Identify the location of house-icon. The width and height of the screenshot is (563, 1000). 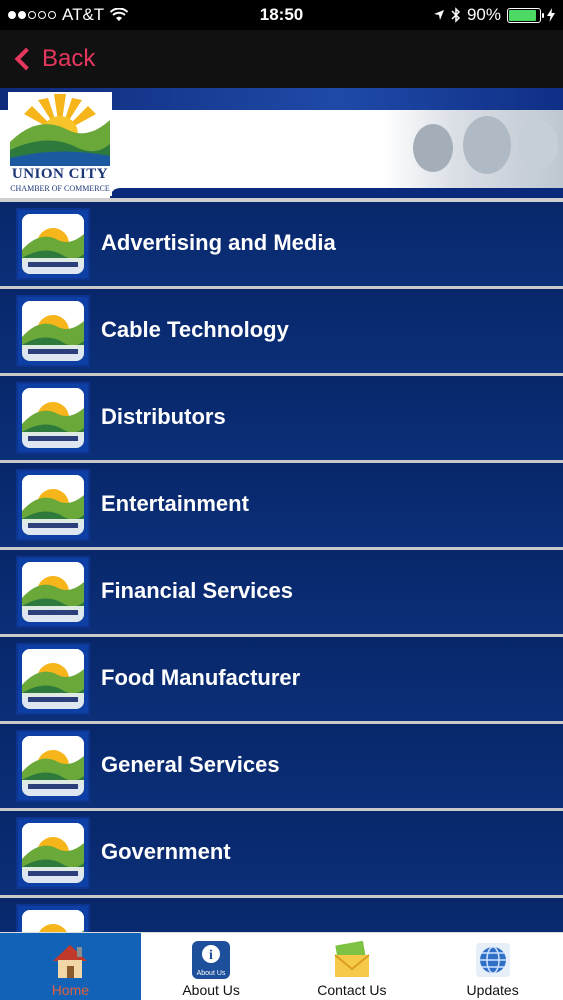
(70, 961).